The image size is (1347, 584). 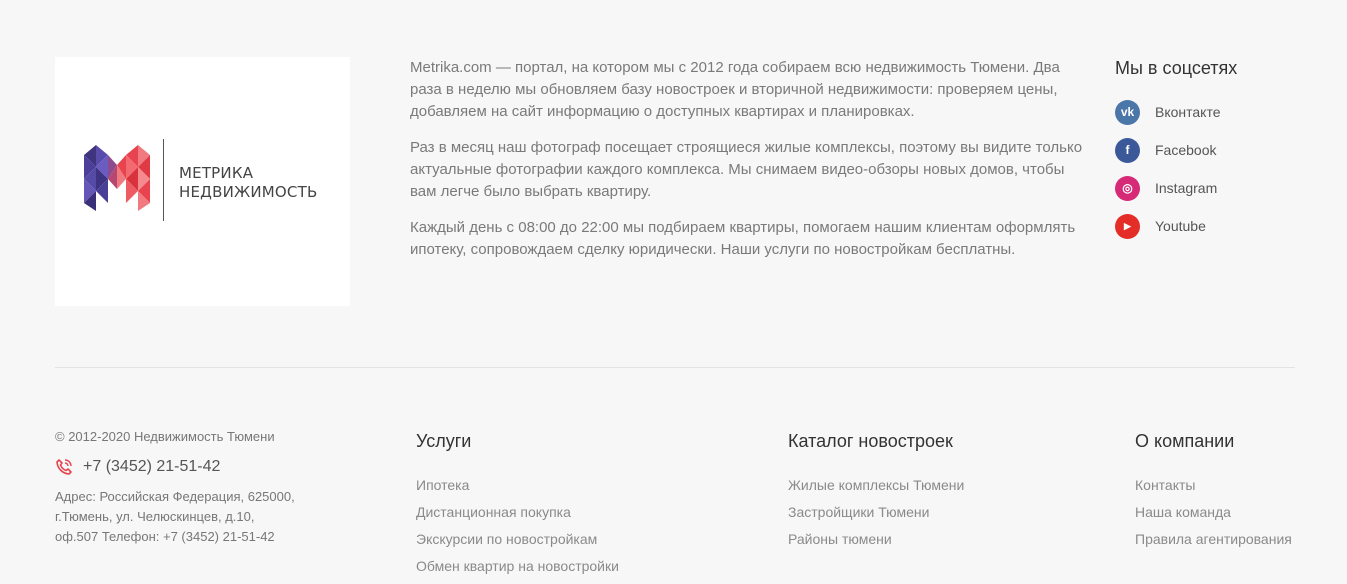 I want to click on services-link-exchange: Обмен квартир на новостройки, so click(x=517, y=566).